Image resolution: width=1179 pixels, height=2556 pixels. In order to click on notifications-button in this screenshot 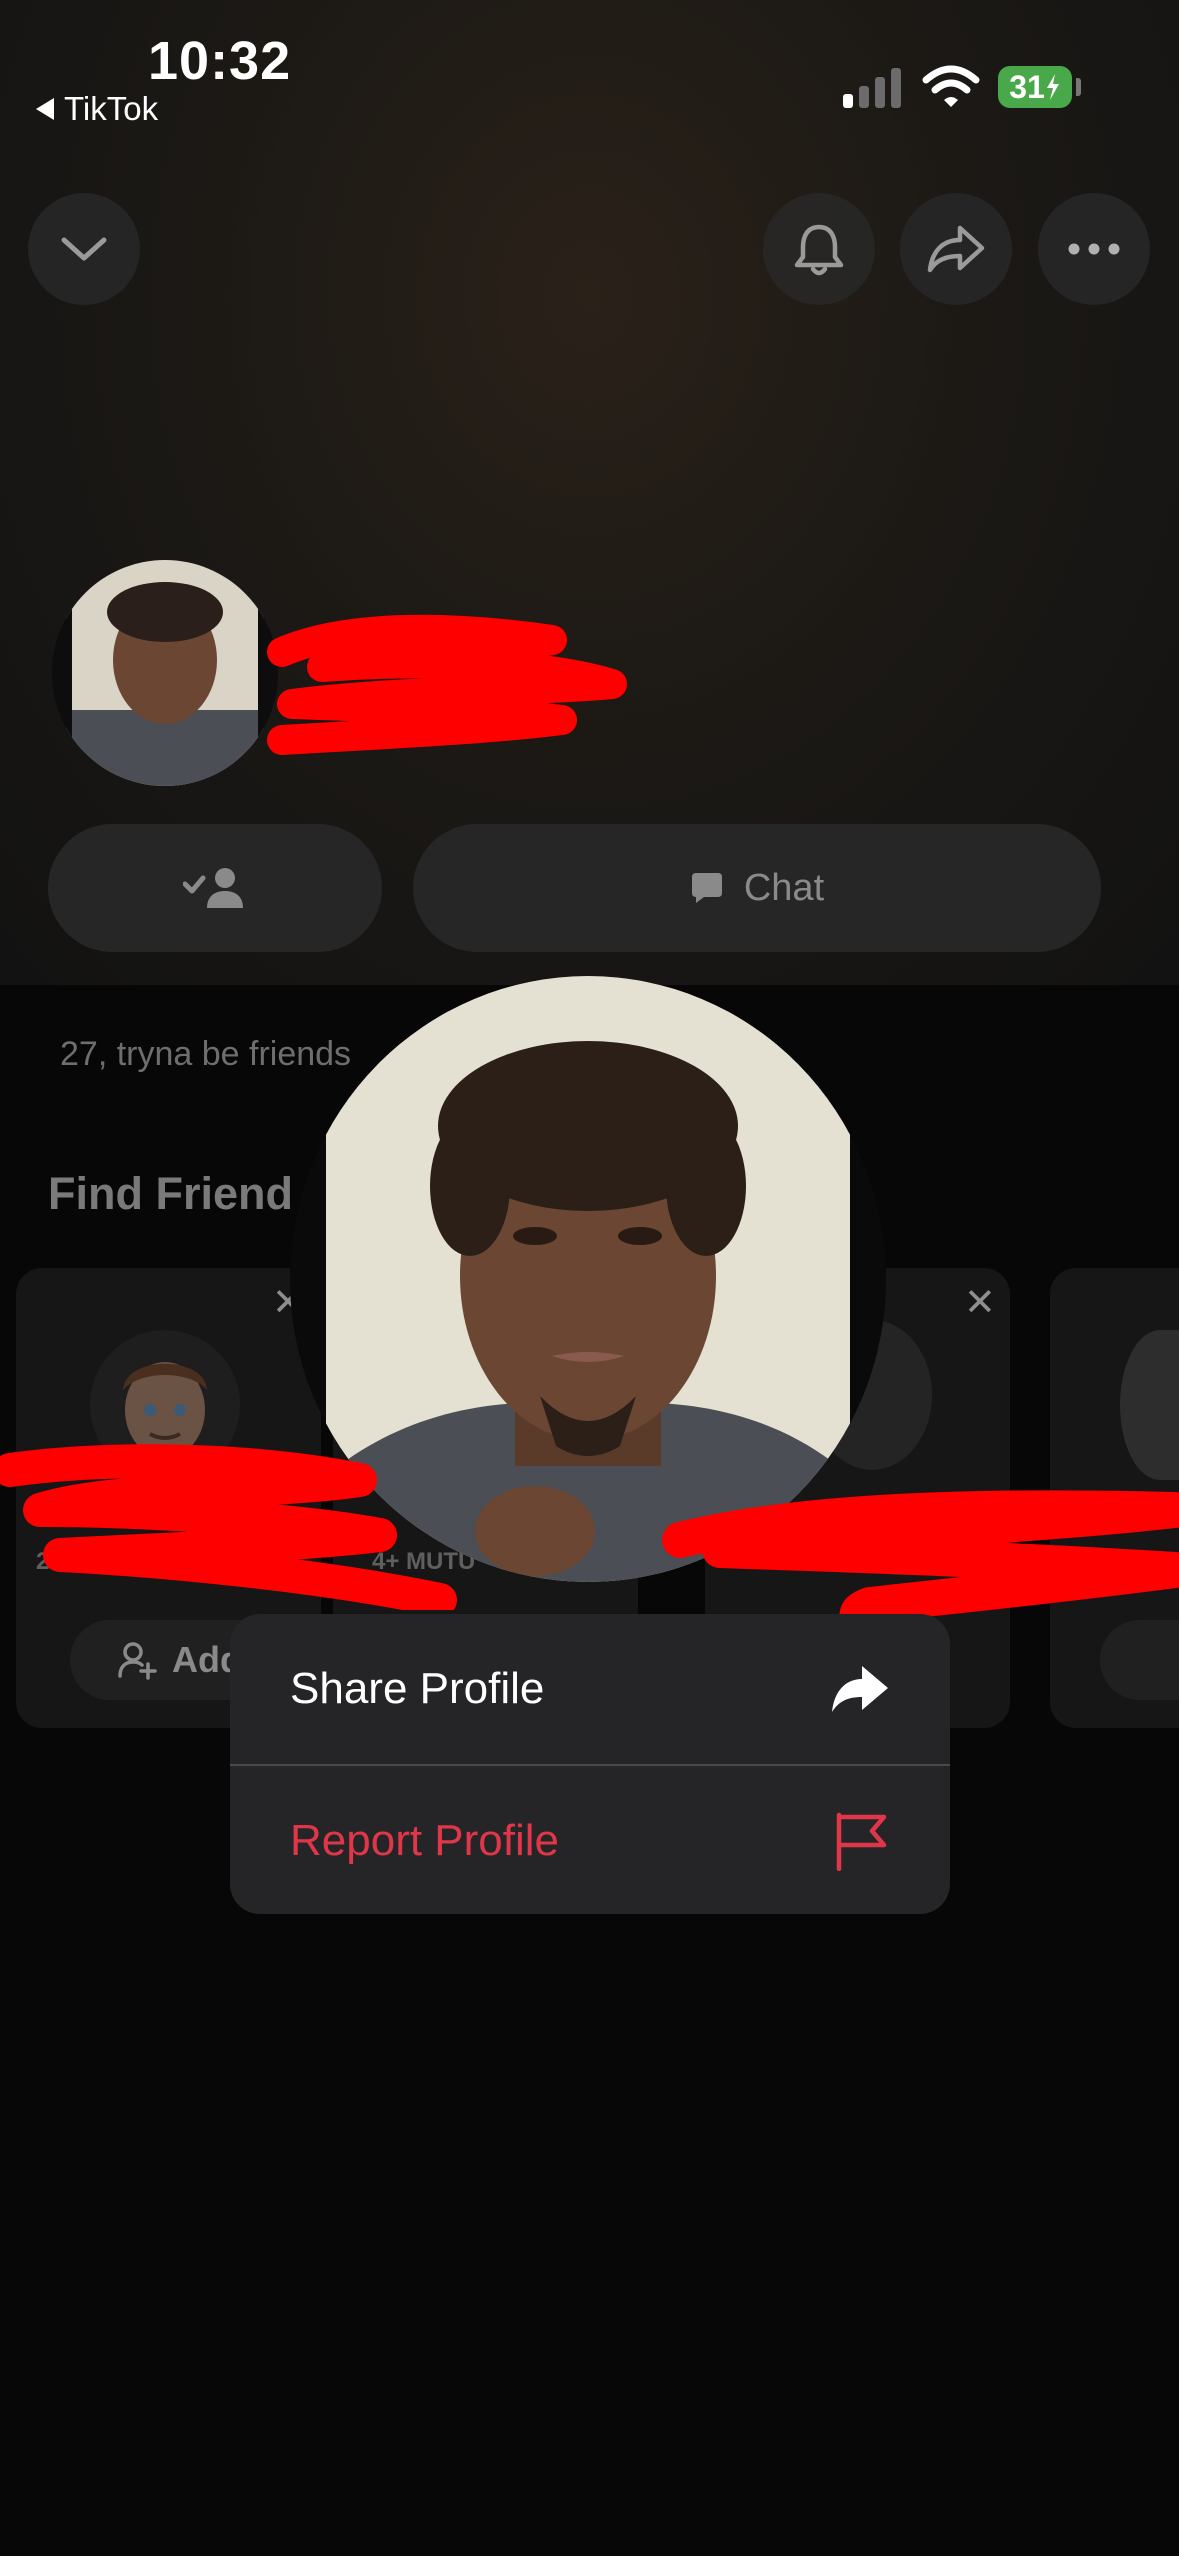, I will do `click(819, 249)`.